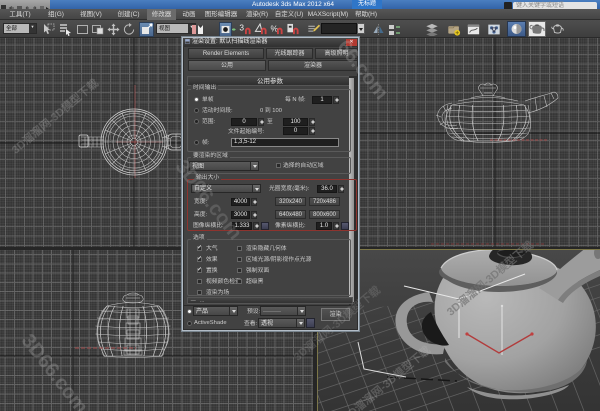 The image size is (600, 411). What do you see at coordinates (241, 27) in the screenshot?
I see `svg-text: 3` at bounding box center [241, 27].